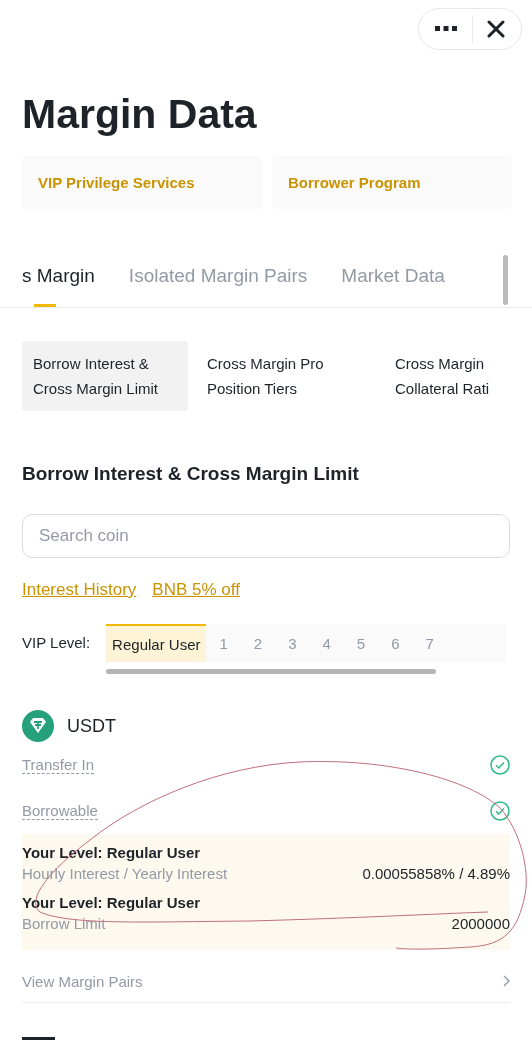  Describe the element at coordinates (266, 981) in the screenshot. I see `view-pairs-row: View Margin Pairs` at that location.